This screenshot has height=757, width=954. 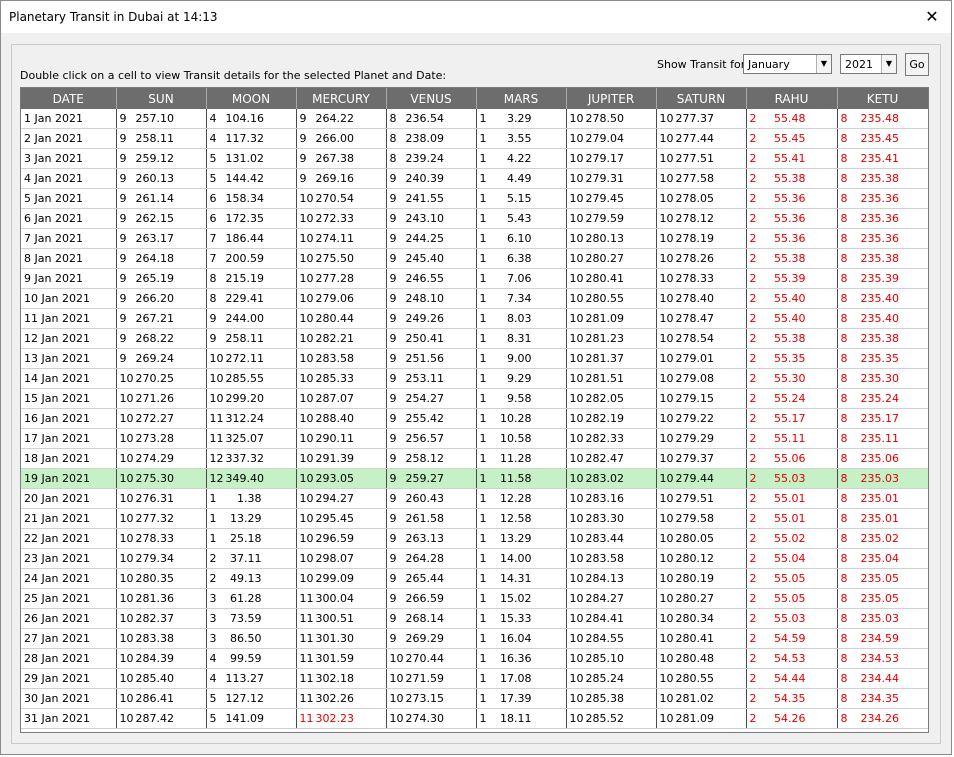 I want to click on rahu-cell: 2 54.59, so click(x=792, y=638).